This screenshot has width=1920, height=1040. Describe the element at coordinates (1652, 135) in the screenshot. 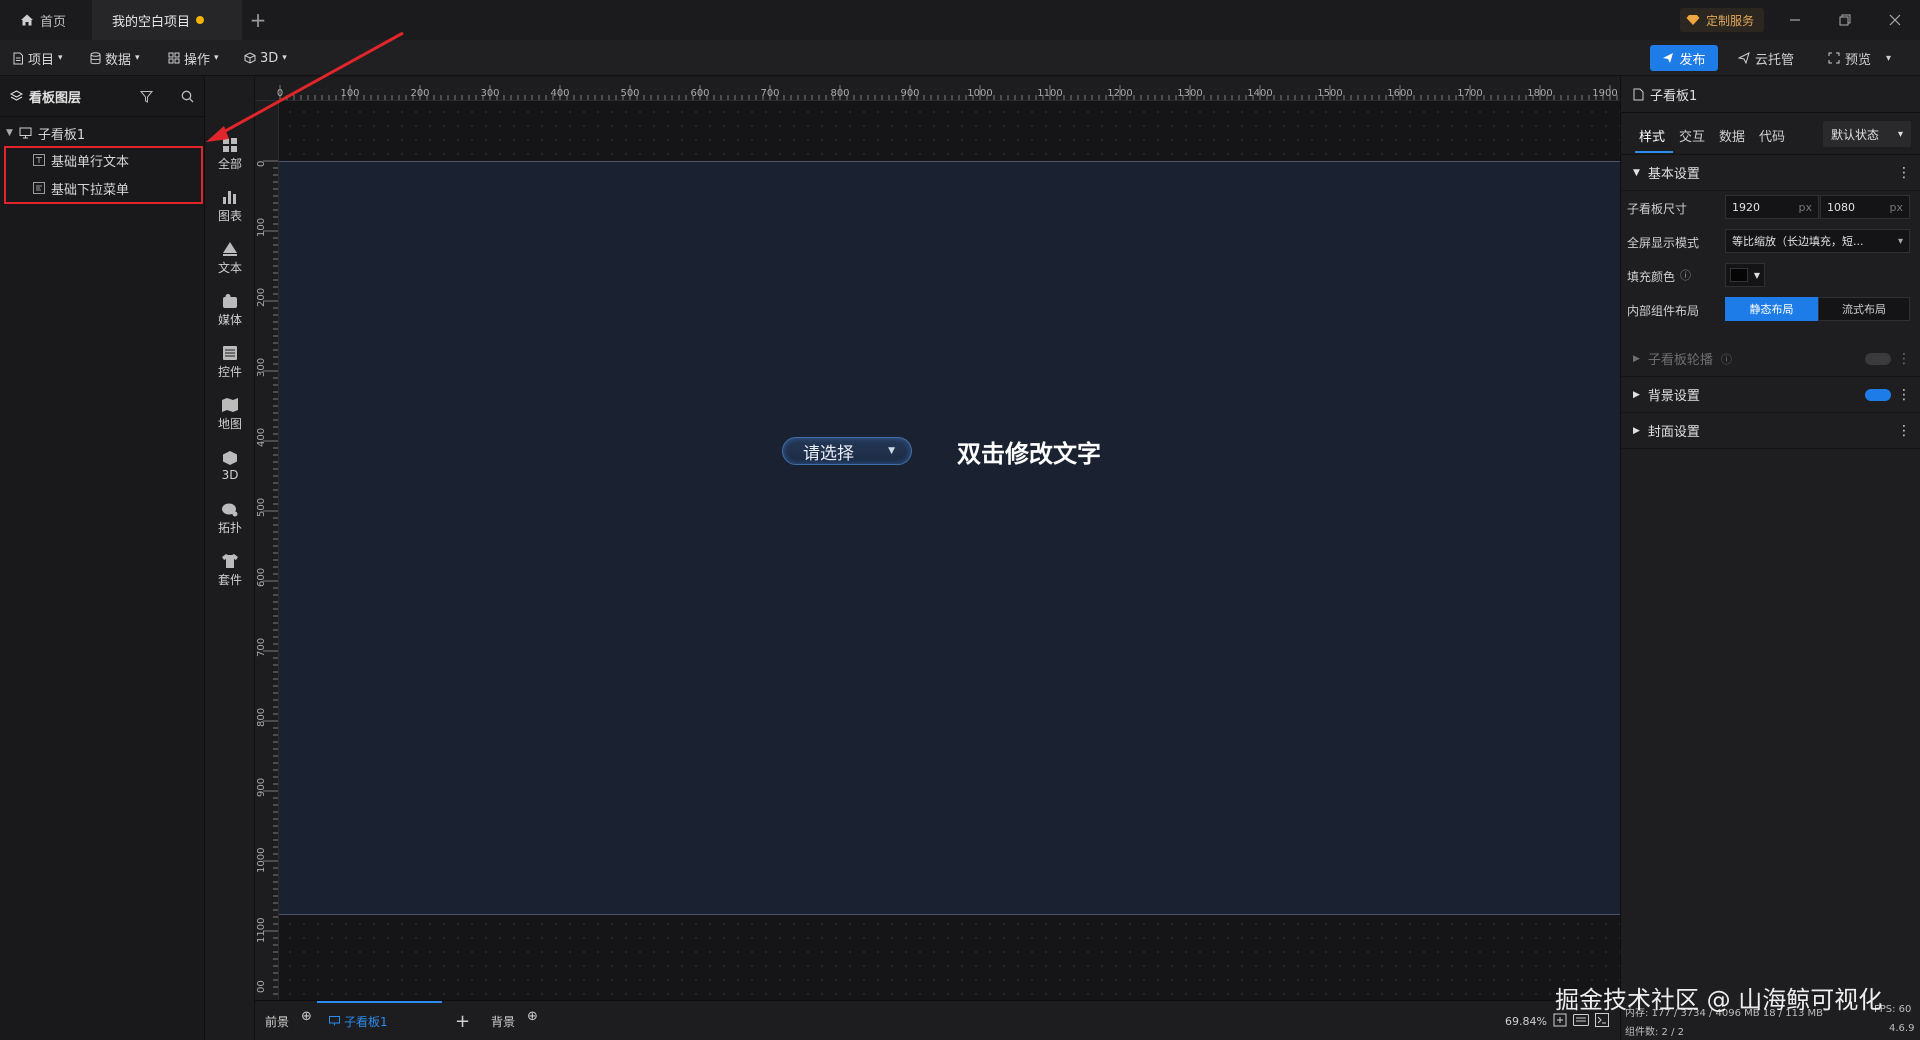

I see `tab-style: 样式` at that location.